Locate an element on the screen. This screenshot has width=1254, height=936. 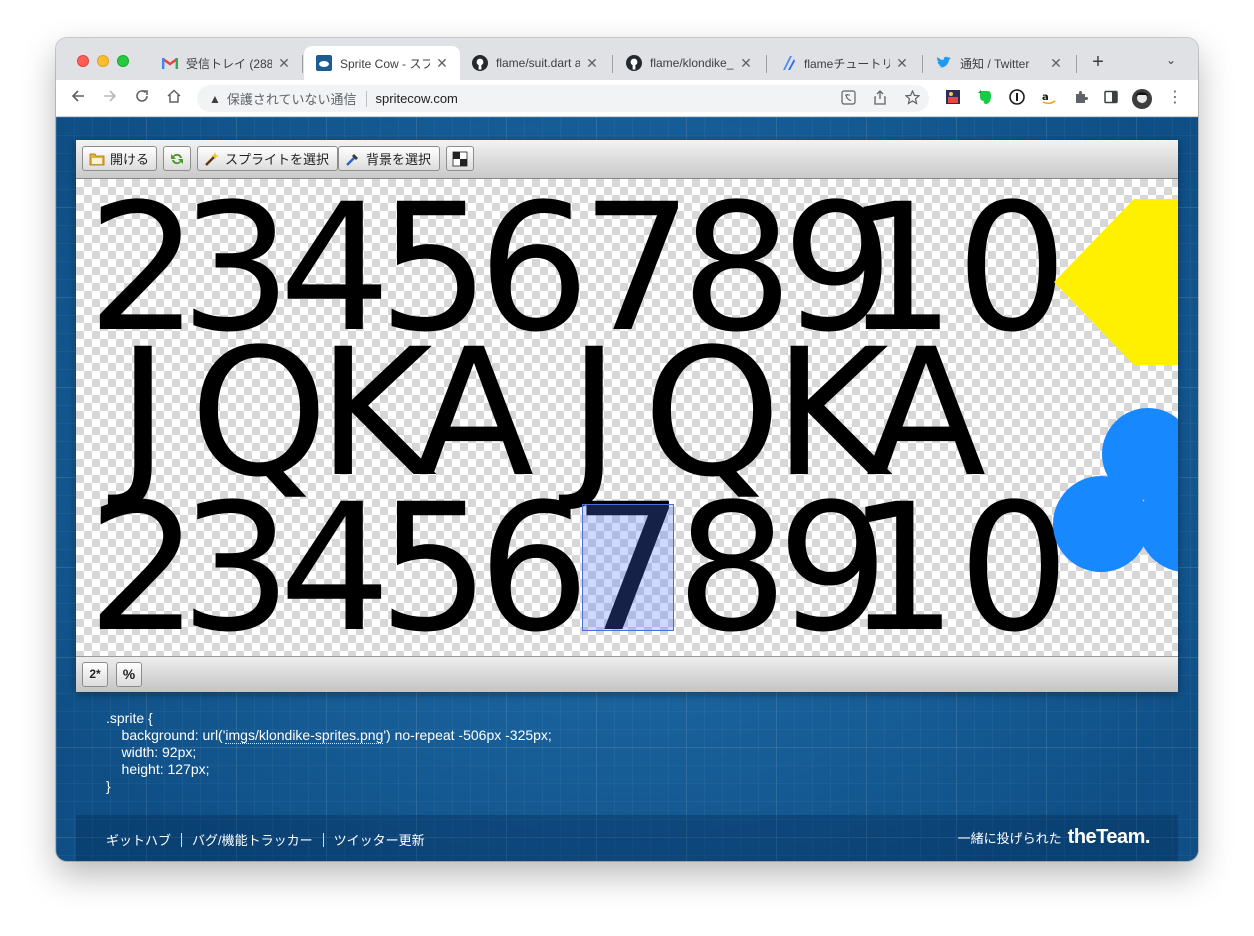
reload-button is located at coordinates (142, 99).